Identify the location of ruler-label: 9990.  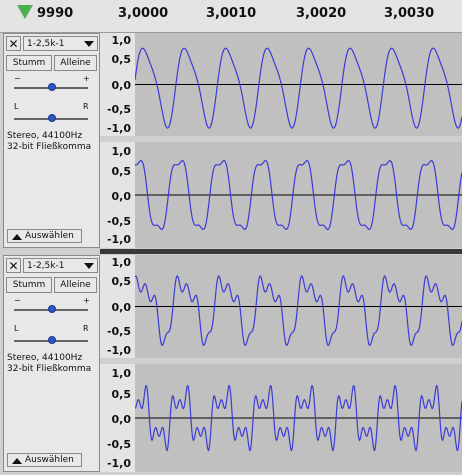
(55, 13).